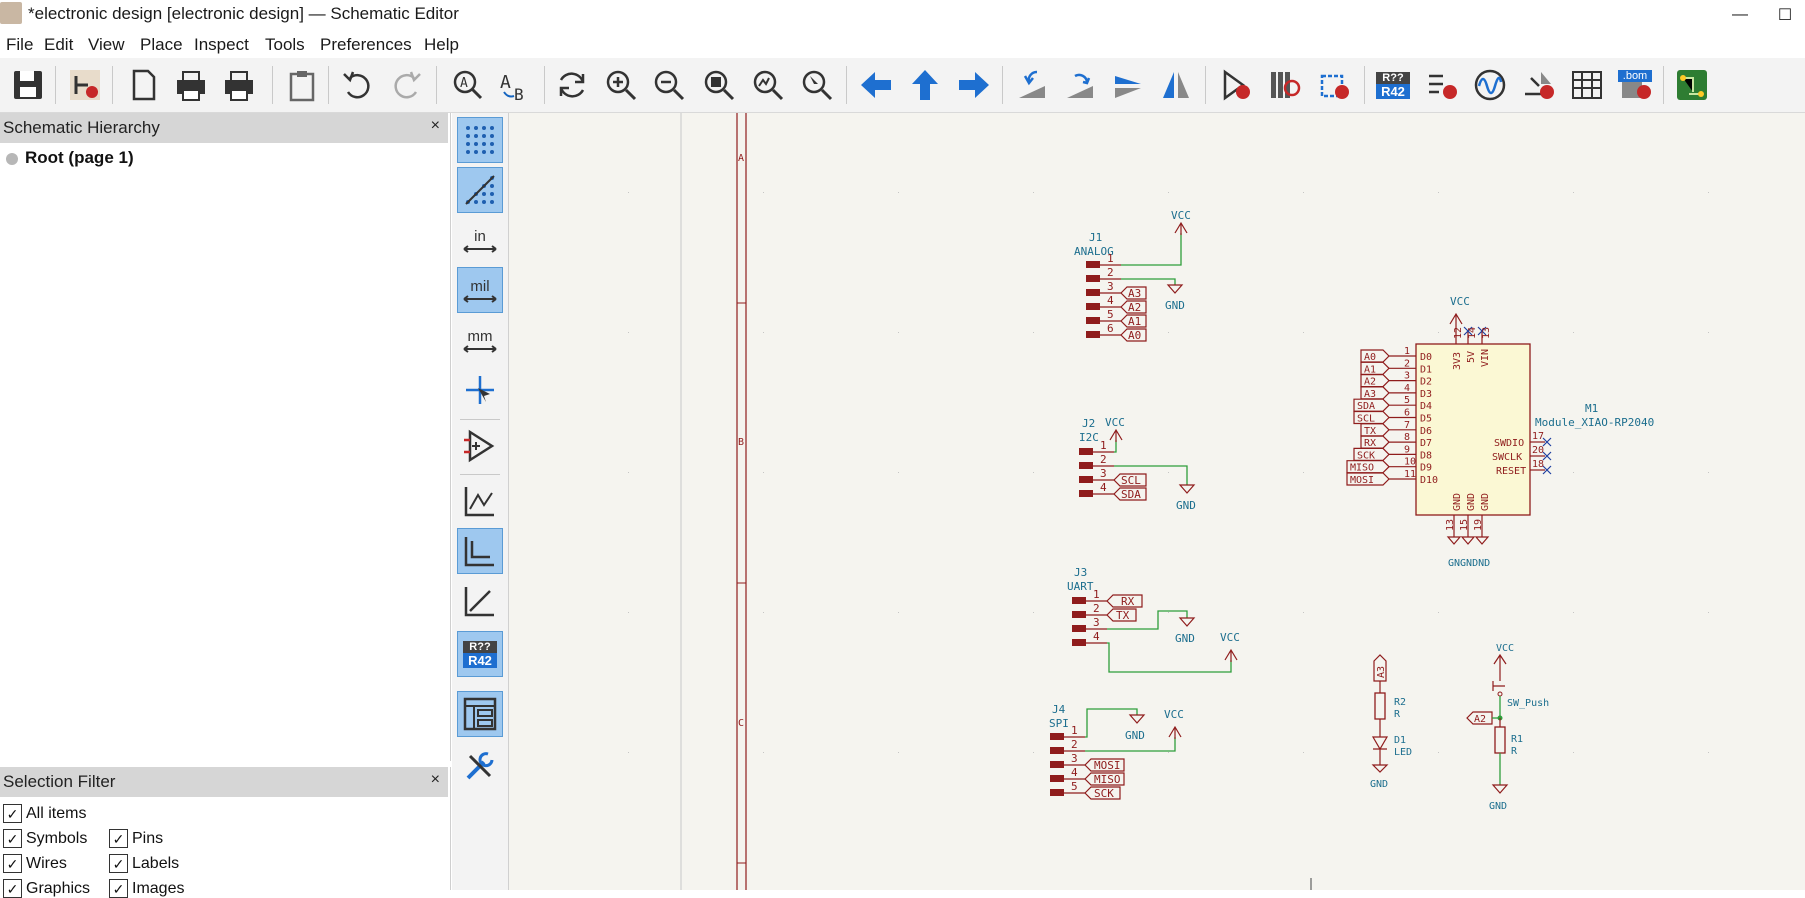  Describe the element at coordinates (480, 286) in the screenshot. I see `units-mil-label: mil` at that location.